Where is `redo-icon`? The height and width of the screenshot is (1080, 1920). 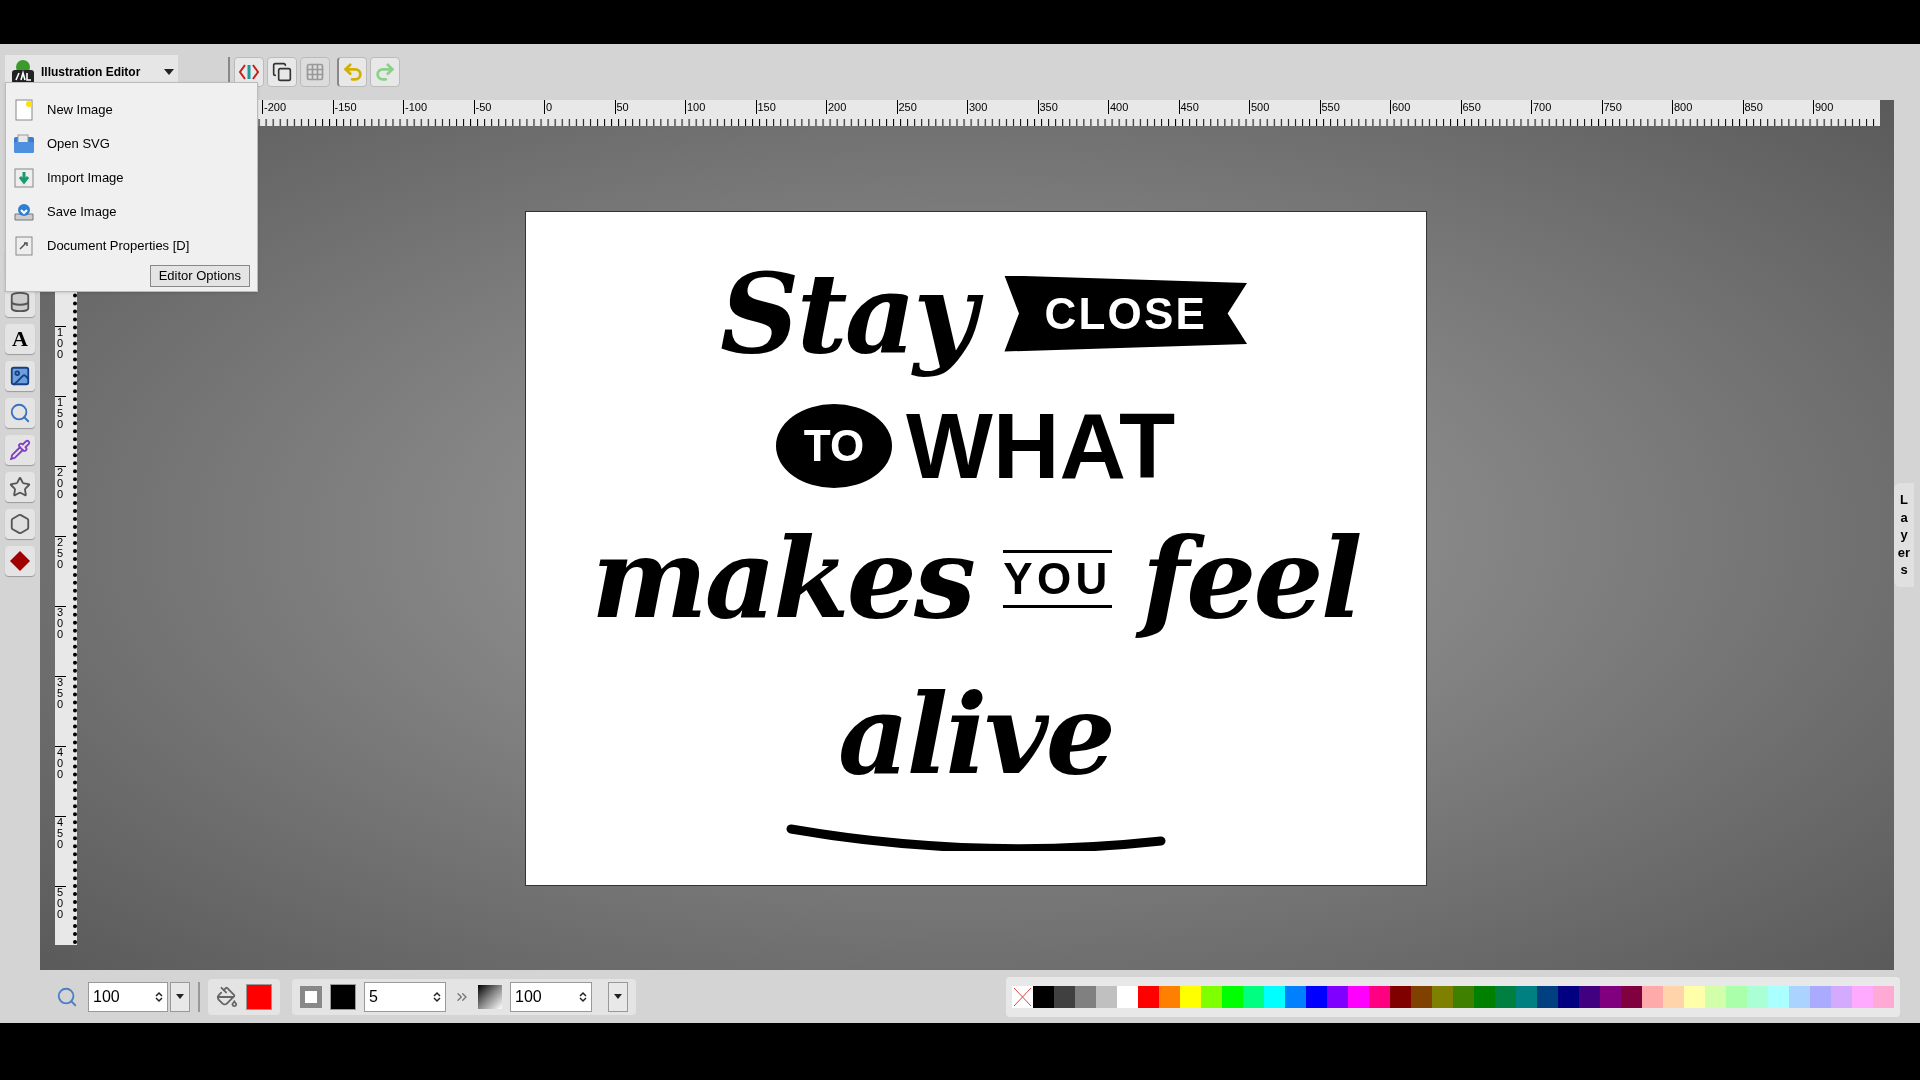
redo-icon is located at coordinates (385, 72).